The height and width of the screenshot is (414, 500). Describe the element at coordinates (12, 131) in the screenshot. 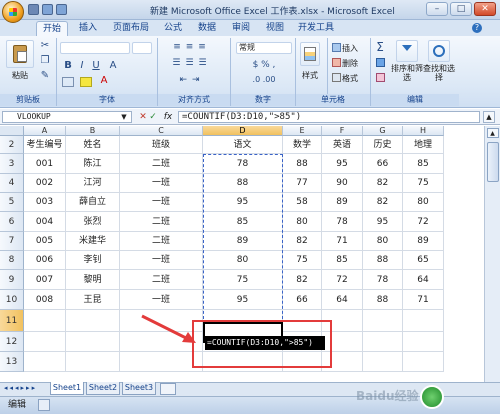

I see `select-all-corner` at that location.